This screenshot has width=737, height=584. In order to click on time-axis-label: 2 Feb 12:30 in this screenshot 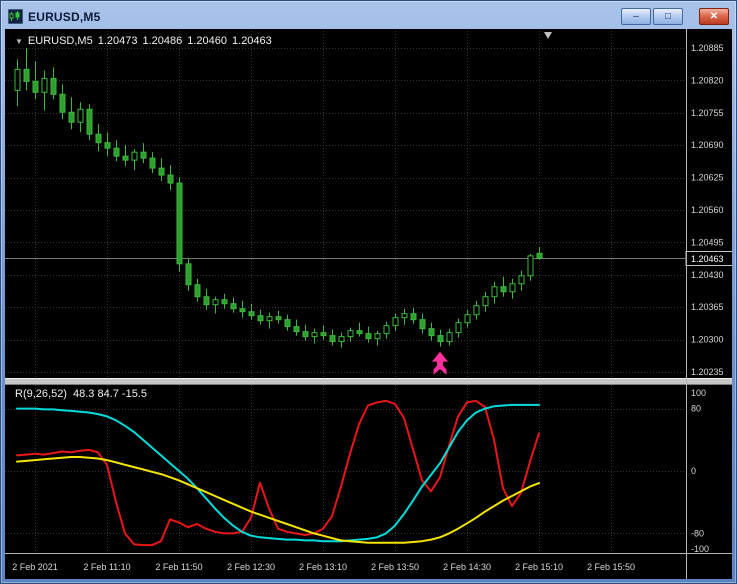, I will do `click(251, 567)`.